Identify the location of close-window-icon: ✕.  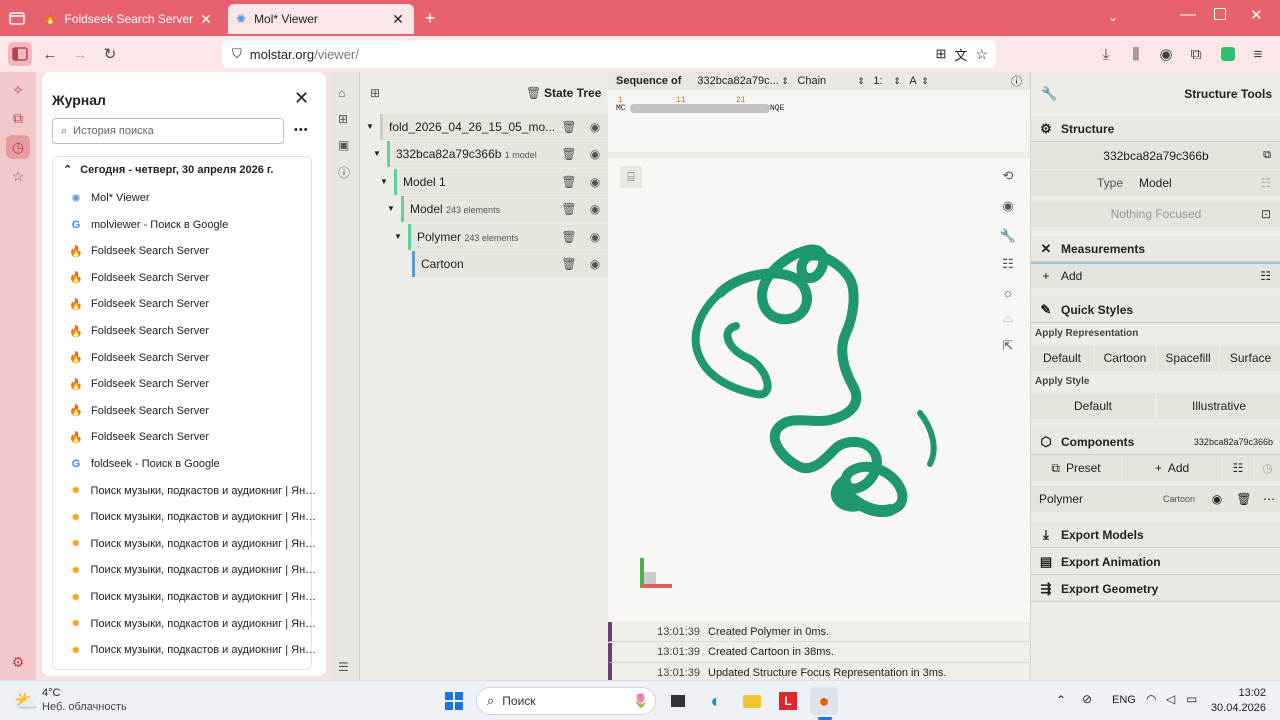
(1256, 15).